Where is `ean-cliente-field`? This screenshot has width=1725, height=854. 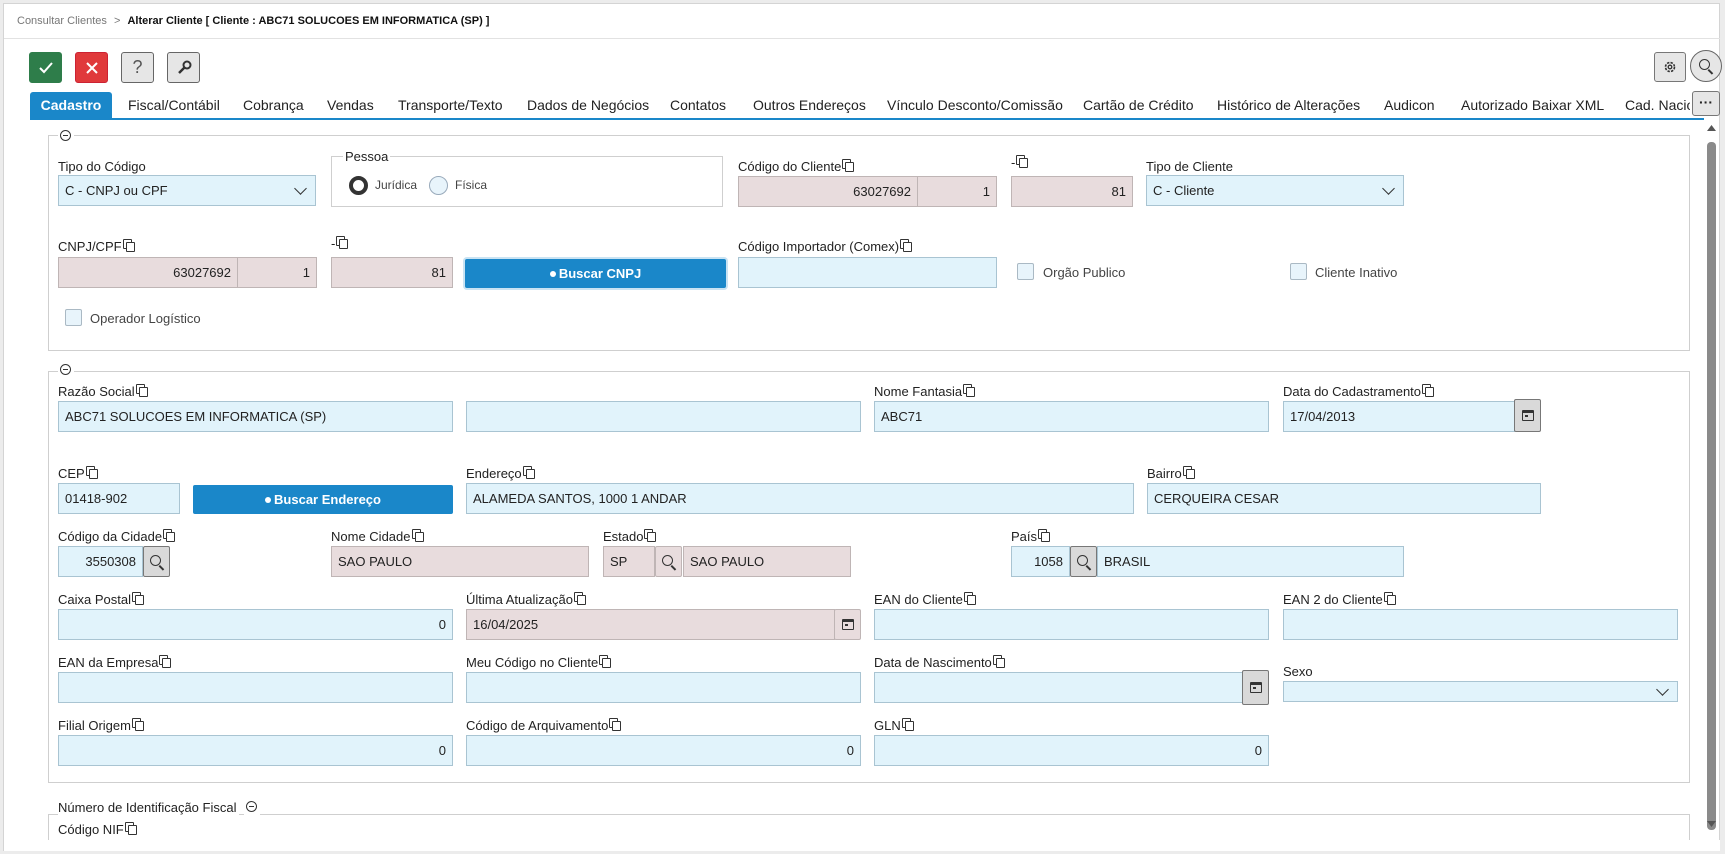 ean-cliente-field is located at coordinates (1071, 624).